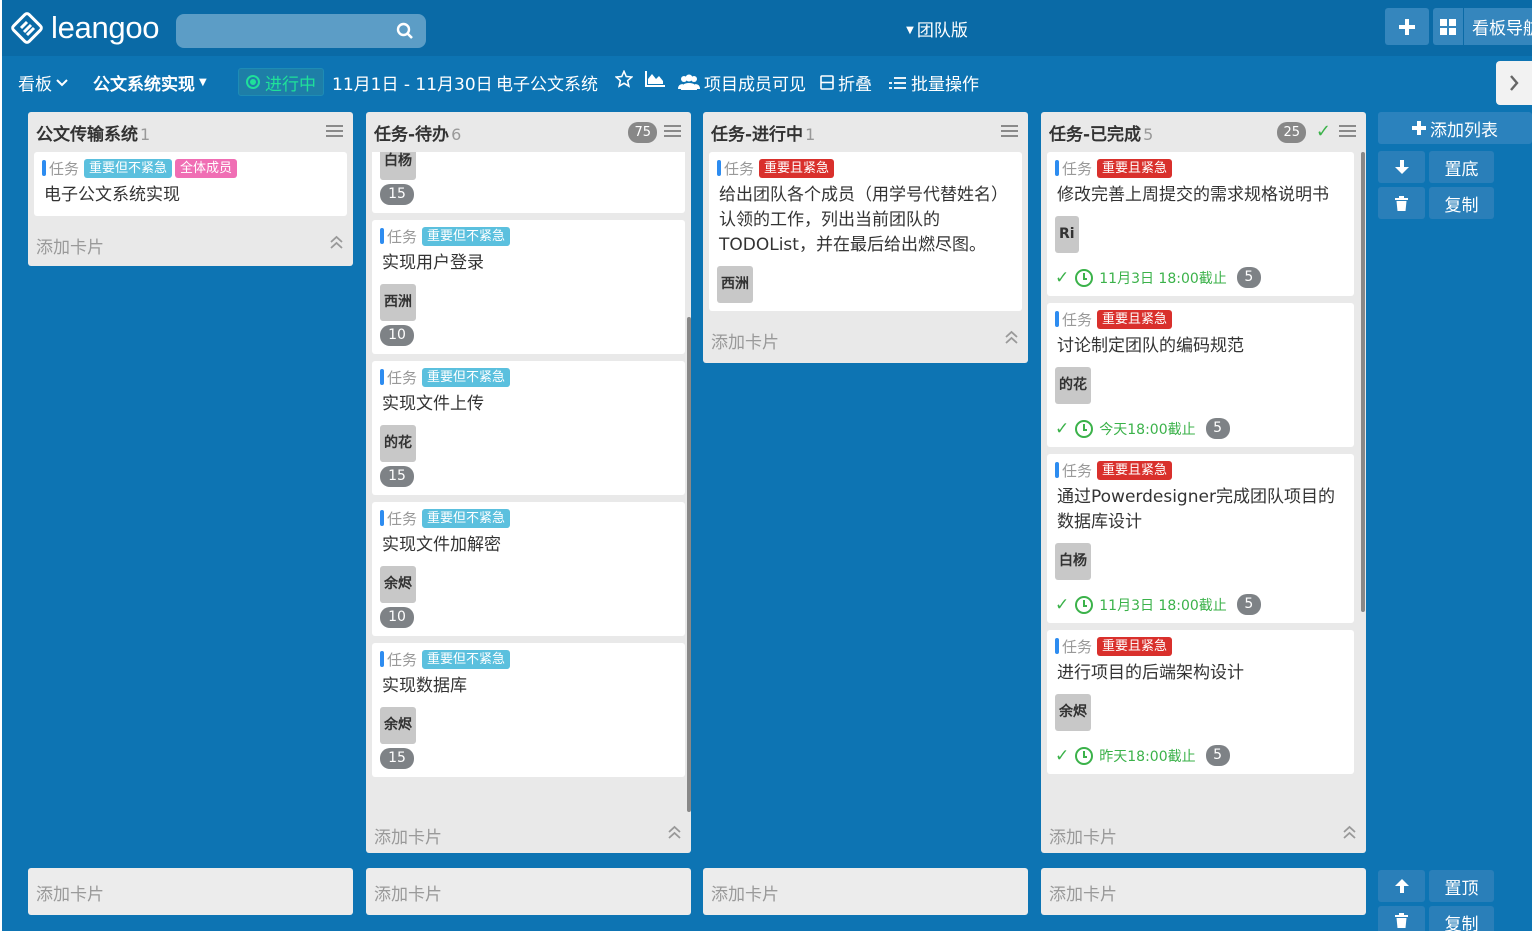  Describe the element at coordinates (865, 132) in the screenshot. I see `list-header: 任务-进行中 1` at that location.